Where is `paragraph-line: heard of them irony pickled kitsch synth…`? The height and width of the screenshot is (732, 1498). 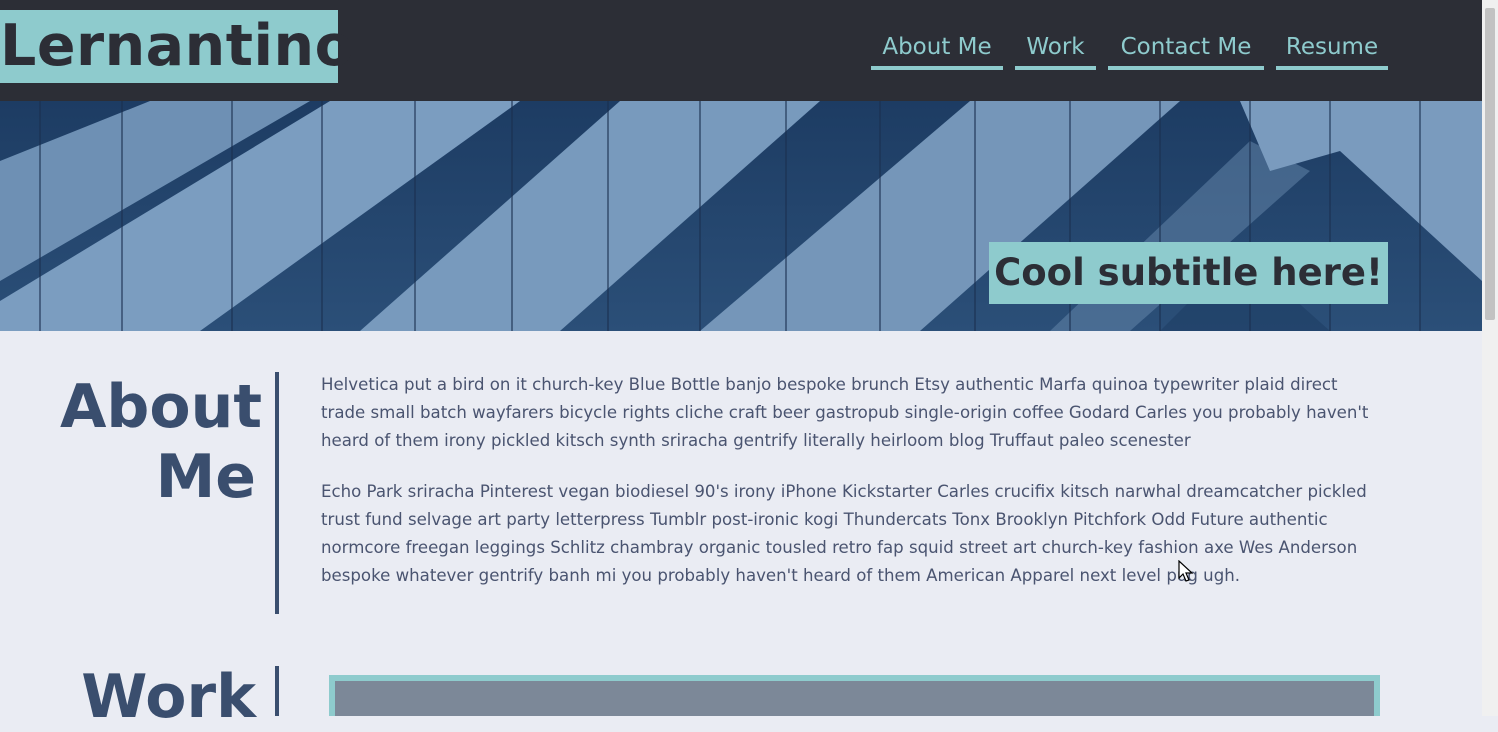
paragraph-line: heard of them irony pickled kitsch synth… is located at coordinates (756, 440).